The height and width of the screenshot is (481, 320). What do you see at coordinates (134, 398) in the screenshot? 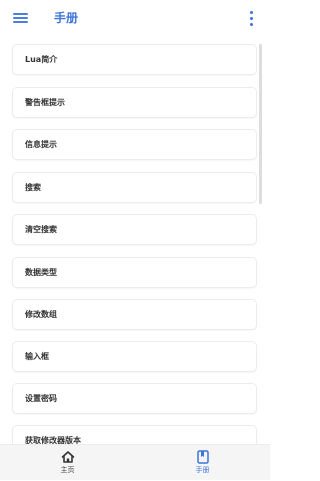
I see `list-item: 设置密码` at bounding box center [134, 398].